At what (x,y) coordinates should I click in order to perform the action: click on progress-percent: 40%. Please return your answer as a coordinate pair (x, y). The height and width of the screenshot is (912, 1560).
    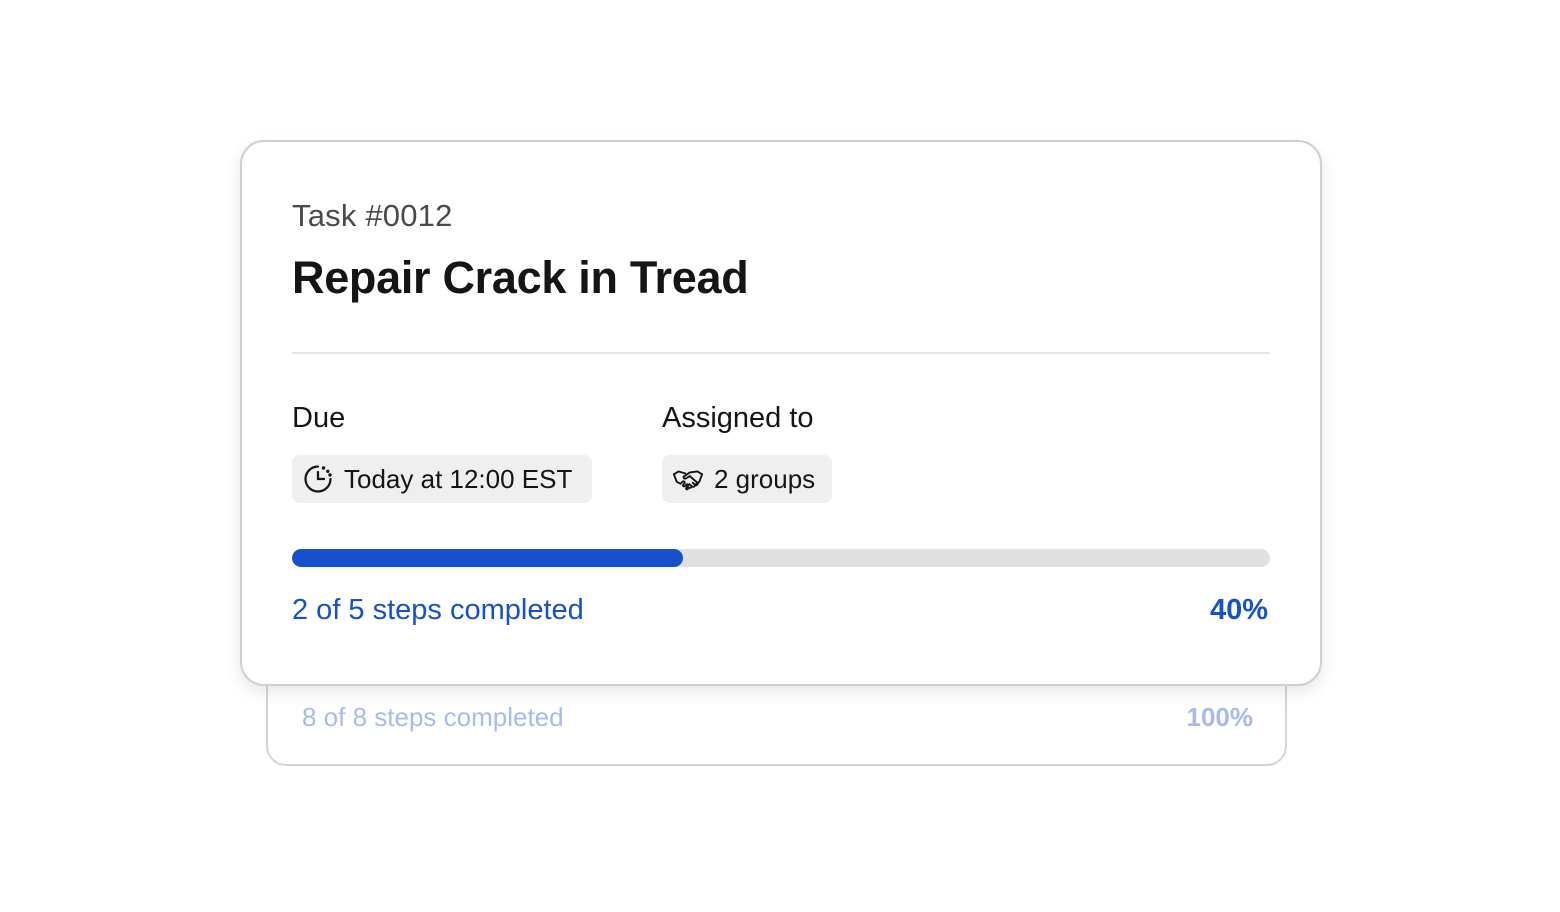
    Looking at the image, I should click on (1238, 610).